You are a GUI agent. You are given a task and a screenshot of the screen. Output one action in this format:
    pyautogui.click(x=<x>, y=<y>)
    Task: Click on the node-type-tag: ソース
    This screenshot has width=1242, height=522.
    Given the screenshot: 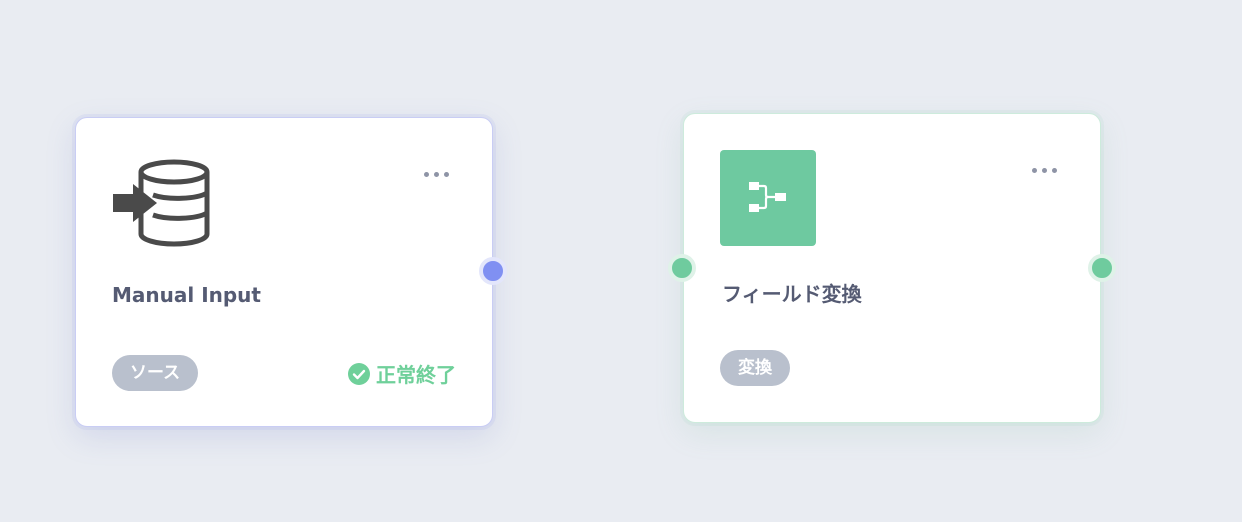 What is the action you would take?
    pyautogui.click(x=155, y=373)
    